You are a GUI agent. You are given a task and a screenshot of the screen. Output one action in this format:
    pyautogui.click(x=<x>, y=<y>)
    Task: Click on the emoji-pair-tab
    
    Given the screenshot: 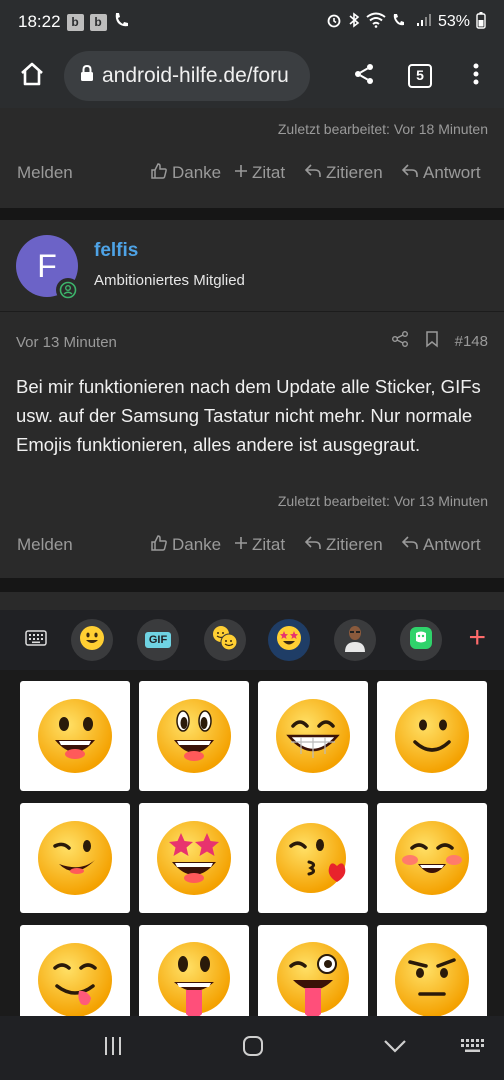 What is the action you would take?
    pyautogui.click(x=225, y=640)
    